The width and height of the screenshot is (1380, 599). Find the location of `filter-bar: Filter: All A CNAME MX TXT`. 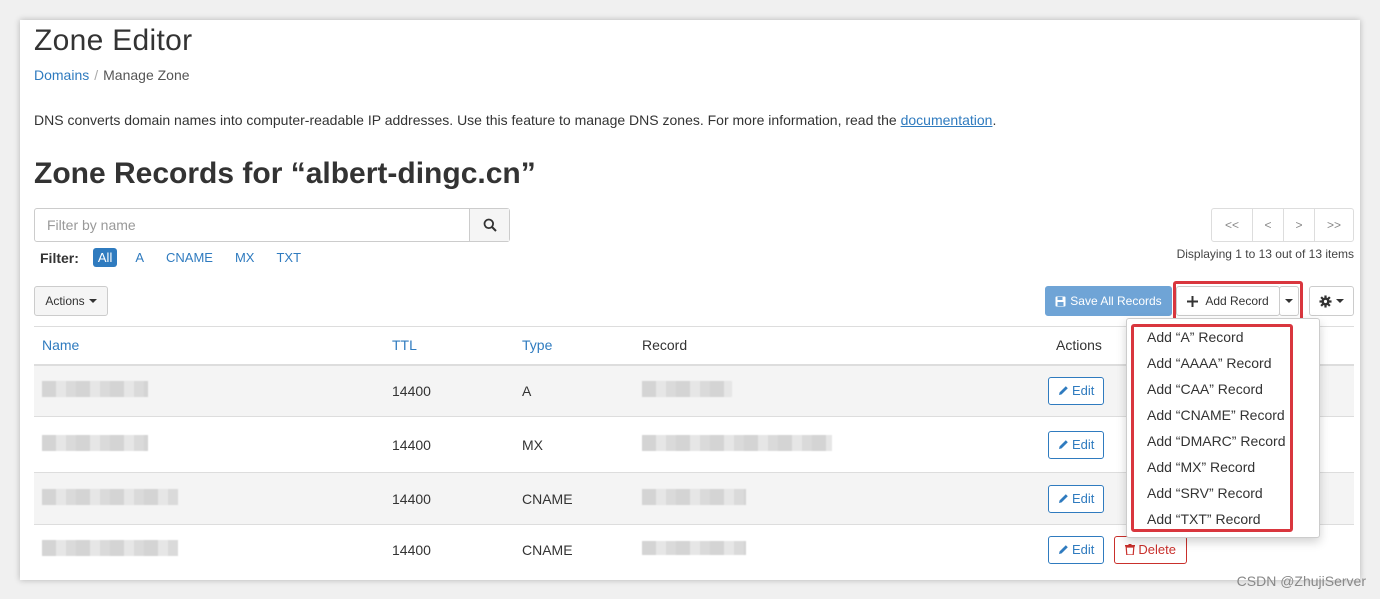

filter-bar: Filter: All A CNAME MX TXT is located at coordinates (181, 257).